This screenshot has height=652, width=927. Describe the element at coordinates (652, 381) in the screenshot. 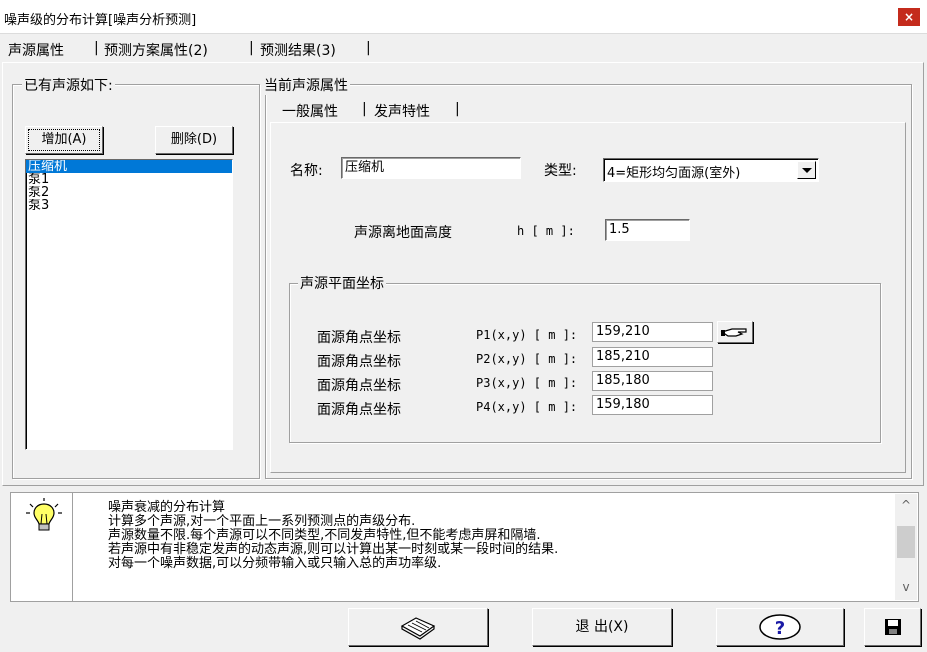

I see `corner-p3-input: 185,180` at that location.